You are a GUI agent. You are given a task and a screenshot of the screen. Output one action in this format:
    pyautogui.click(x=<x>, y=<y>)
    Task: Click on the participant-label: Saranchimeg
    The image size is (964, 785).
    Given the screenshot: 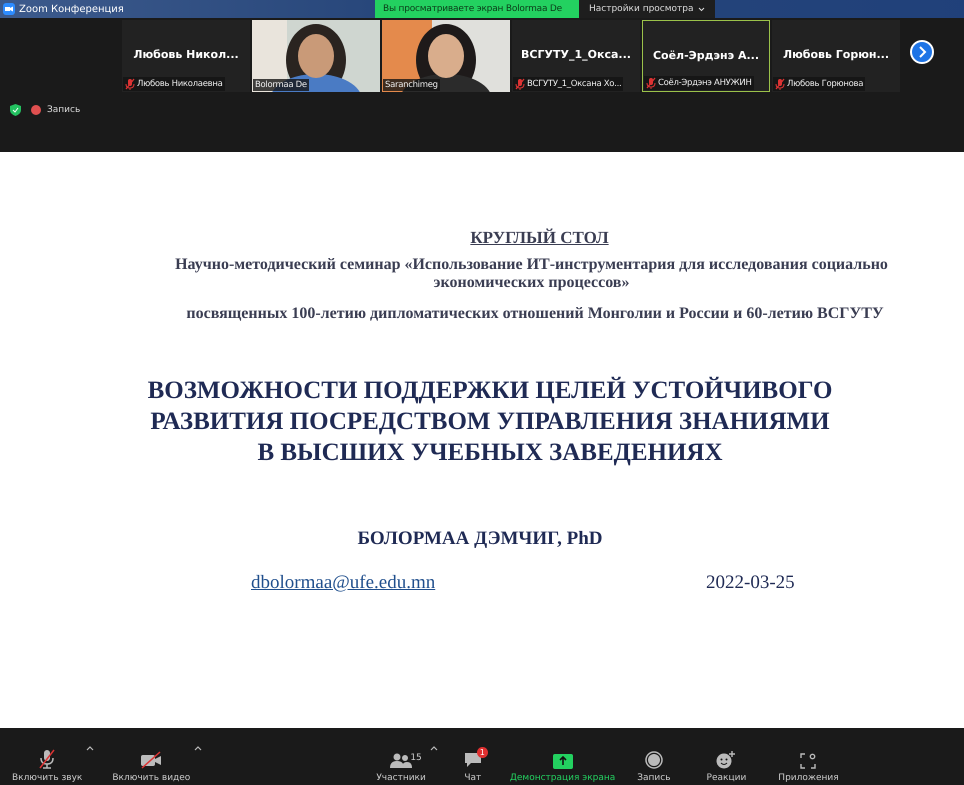 What is the action you would take?
    pyautogui.click(x=411, y=85)
    